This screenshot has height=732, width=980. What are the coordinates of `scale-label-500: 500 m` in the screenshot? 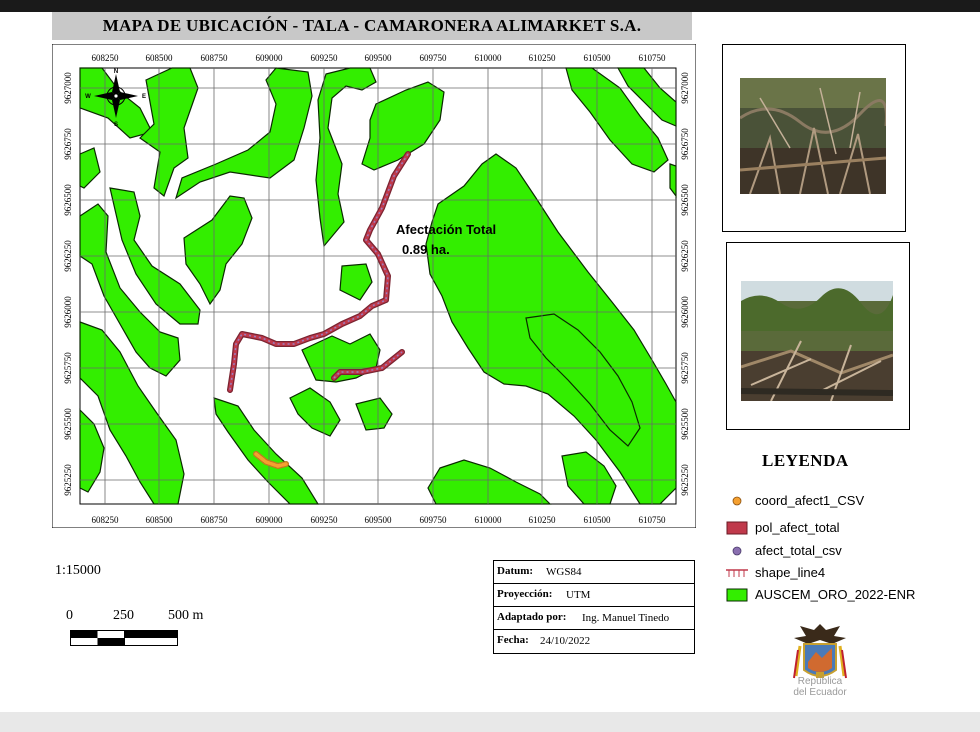 It's located at (186, 615).